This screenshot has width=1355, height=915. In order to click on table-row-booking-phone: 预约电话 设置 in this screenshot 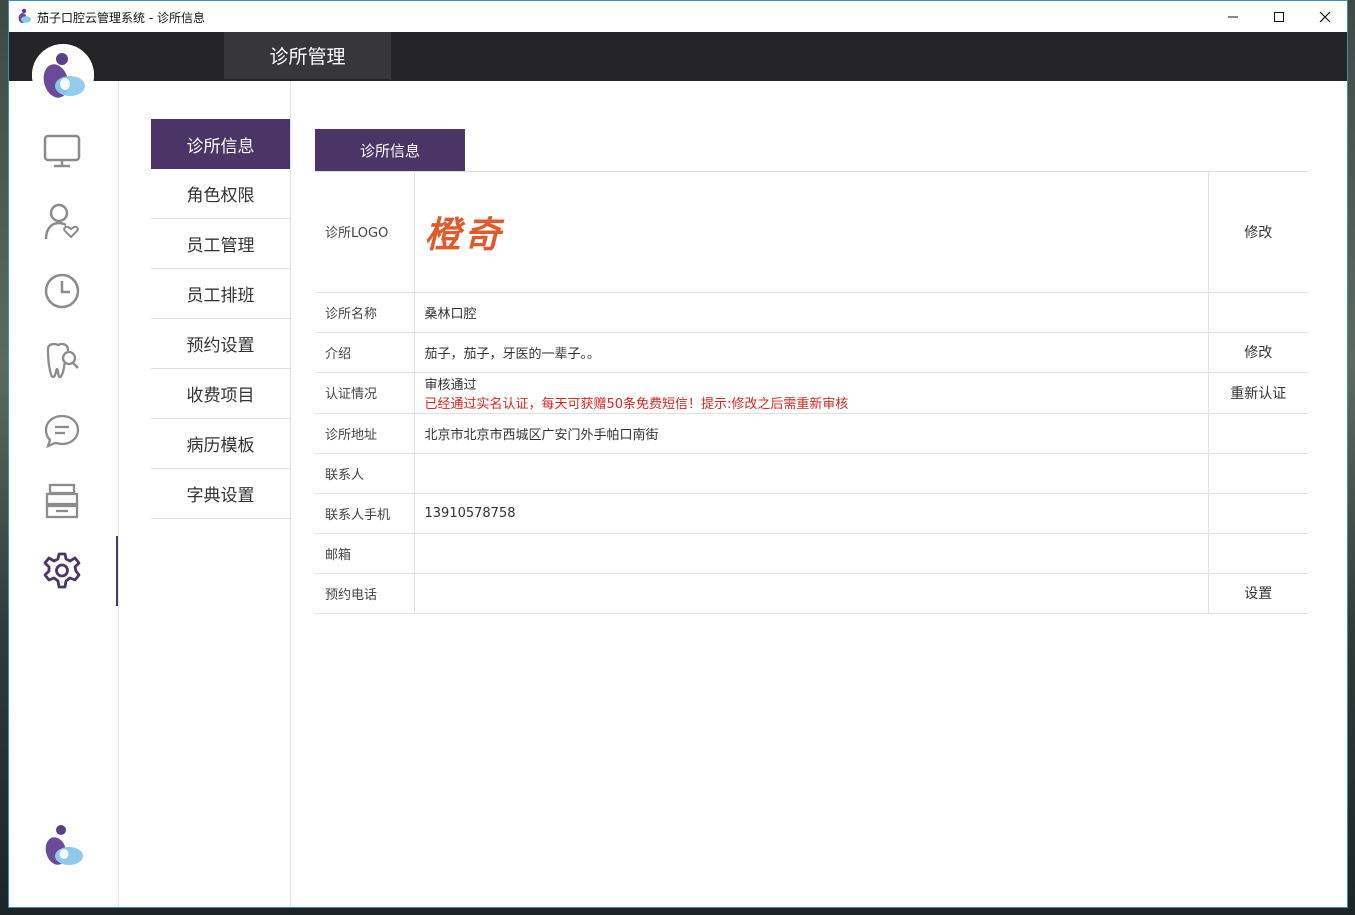, I will do `click(811, 593)`.